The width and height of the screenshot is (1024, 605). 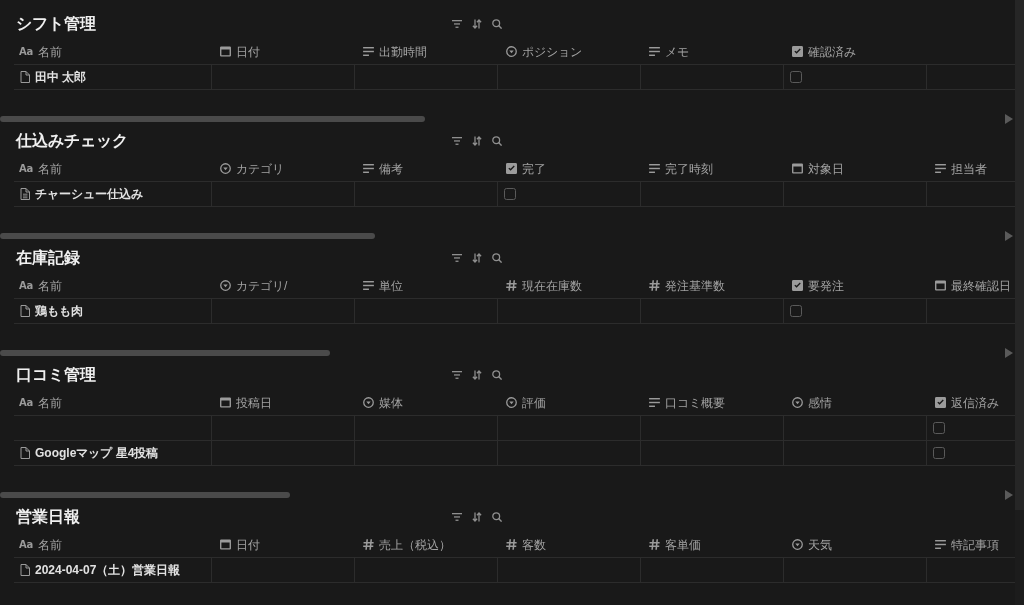 What do you see at coordinates (426, 402) in the screenshot?
I see `column-header: 媒体` at bounding box center [426, 402].